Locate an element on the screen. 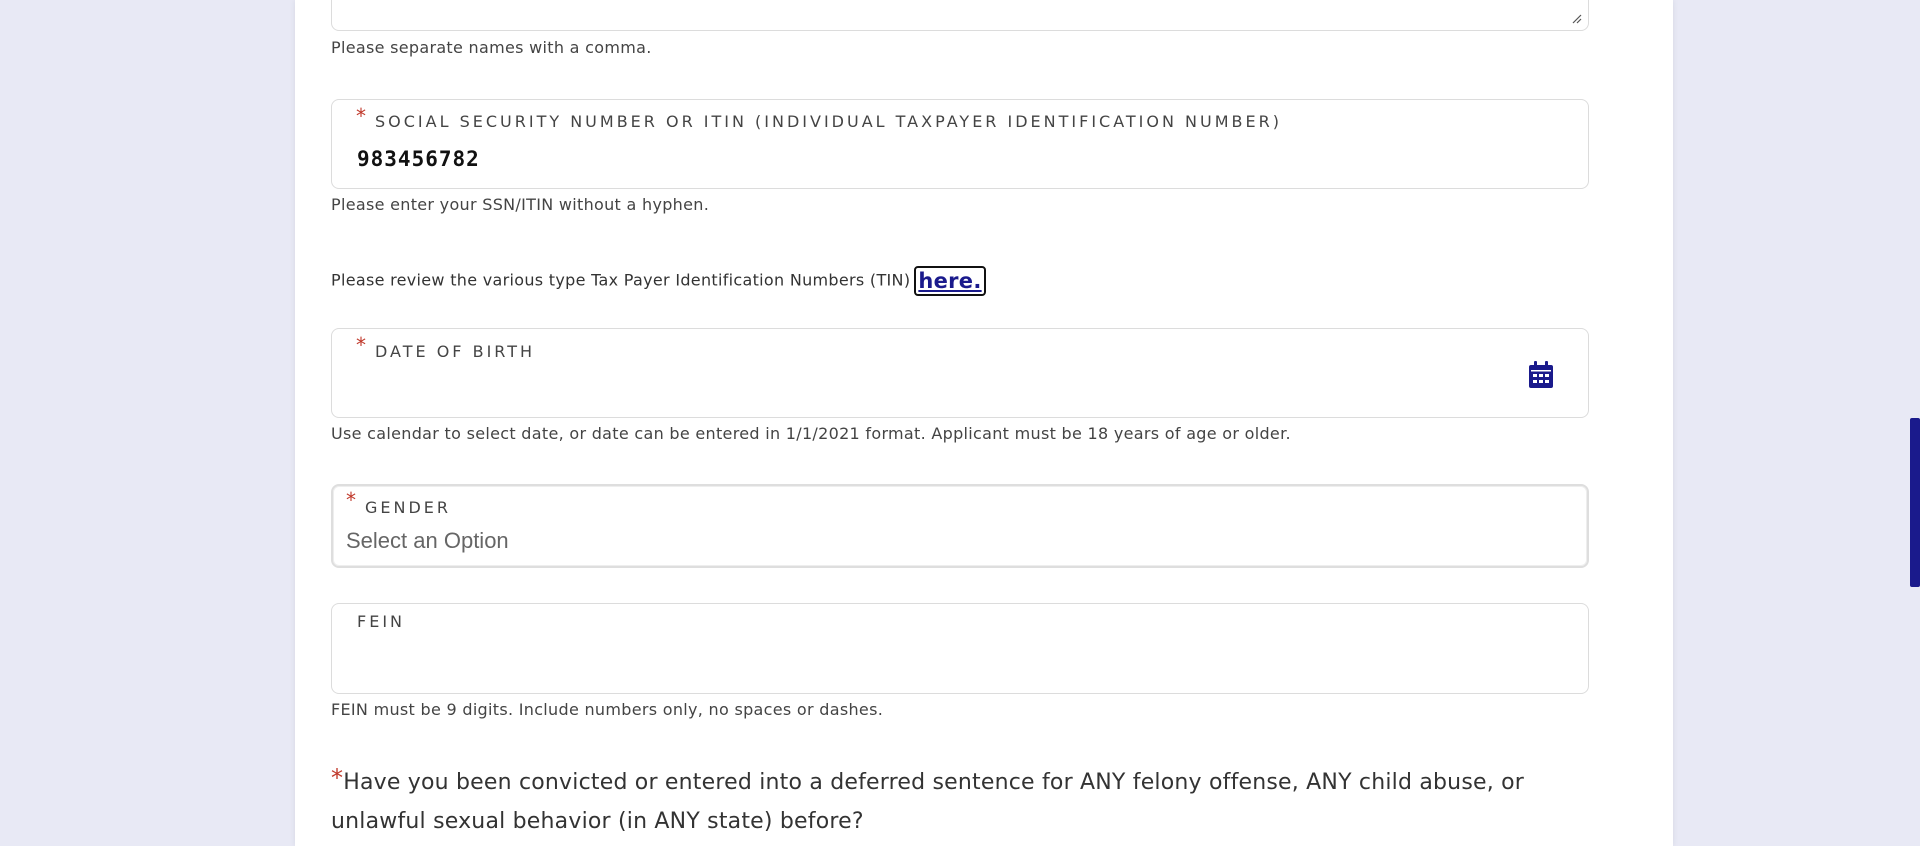 This screenshot has width=1920, height=846. names-help-text: Please separate names with a comma. is located at coordinates (491, 47).